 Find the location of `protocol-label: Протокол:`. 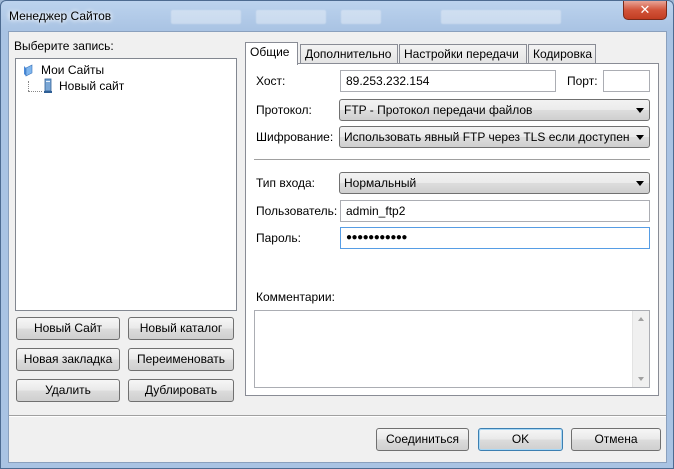

protocol-label: Протокол: is located at coordinates (284, 110).